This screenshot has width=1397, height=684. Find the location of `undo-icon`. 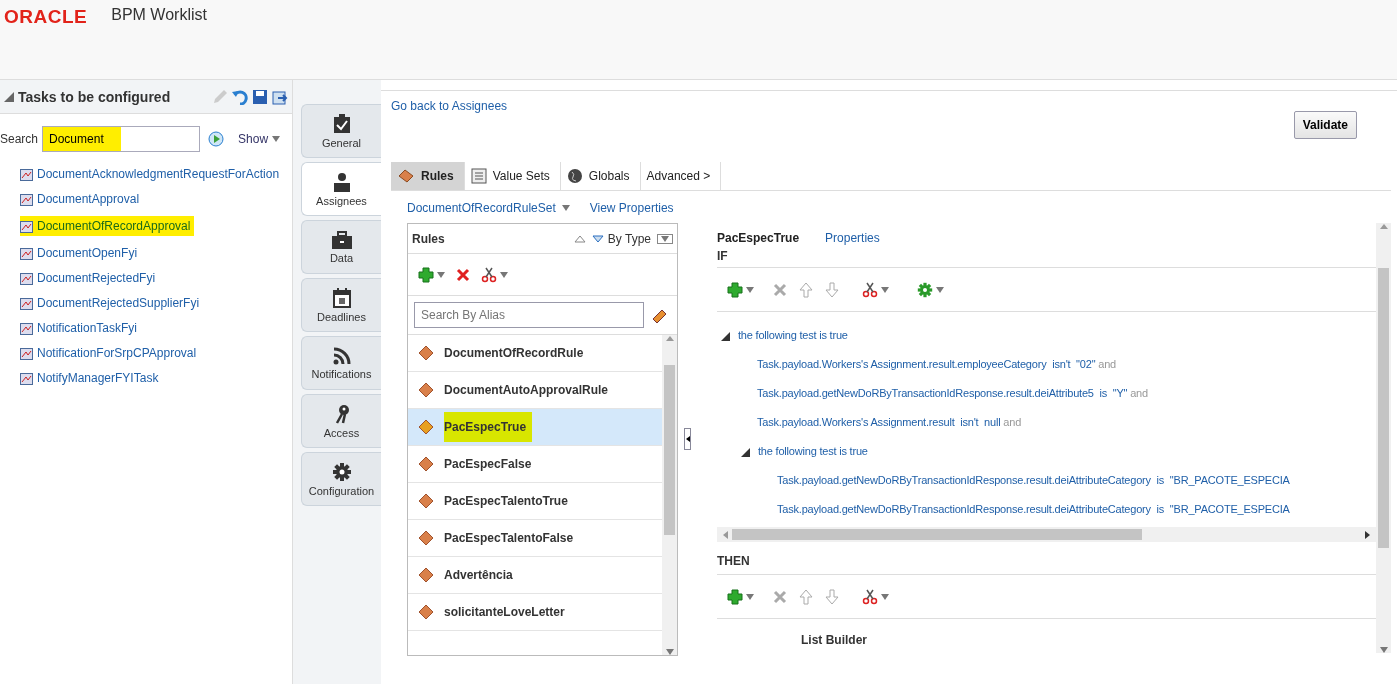

undo-icon is located at coordinates (240, 96).